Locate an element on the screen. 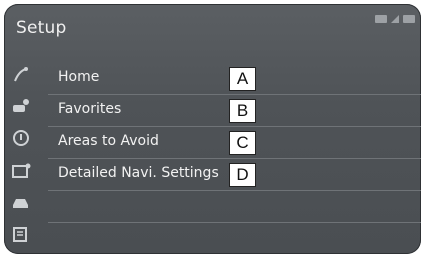  callout-marker-d: D is located at coordinates (242, 175).